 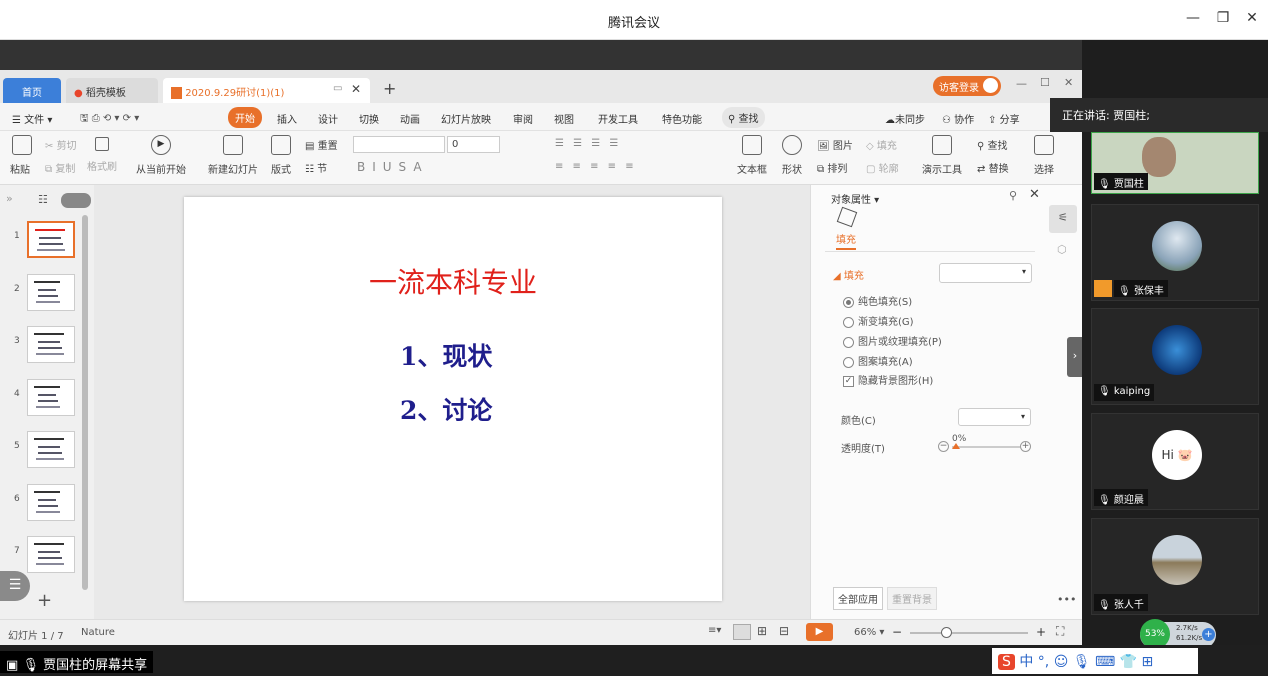 I want to click on picture-fill-radio, so click(x=848, y=342).